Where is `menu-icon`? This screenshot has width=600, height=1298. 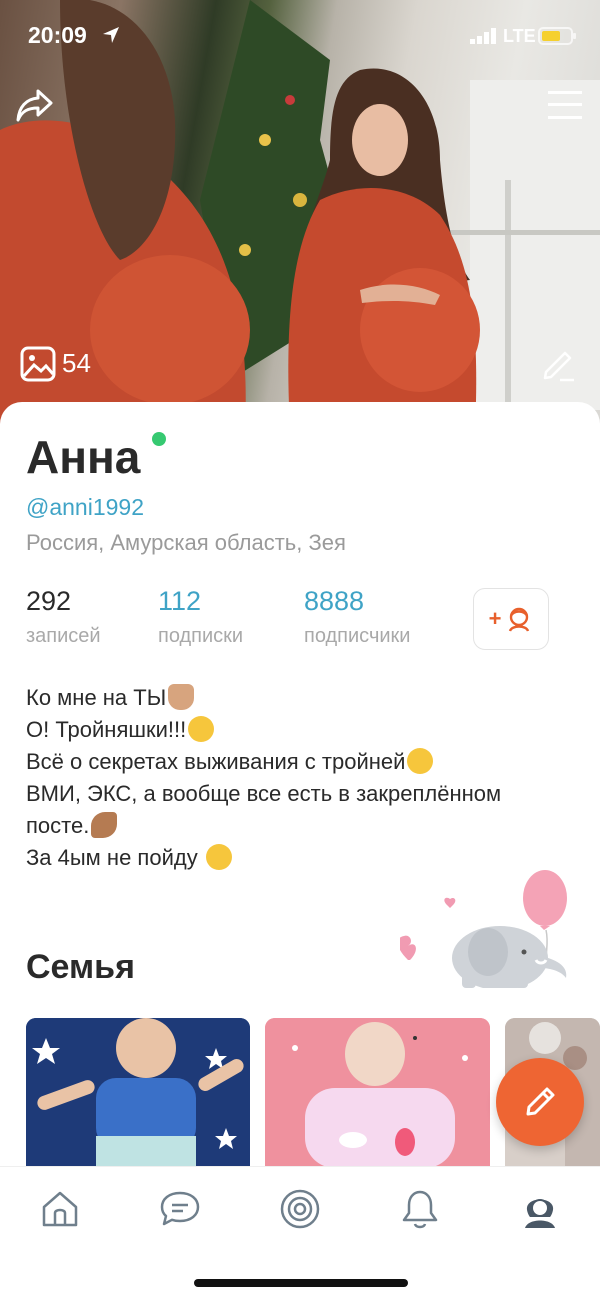
menu-icon is located at coordinates (565, 105).